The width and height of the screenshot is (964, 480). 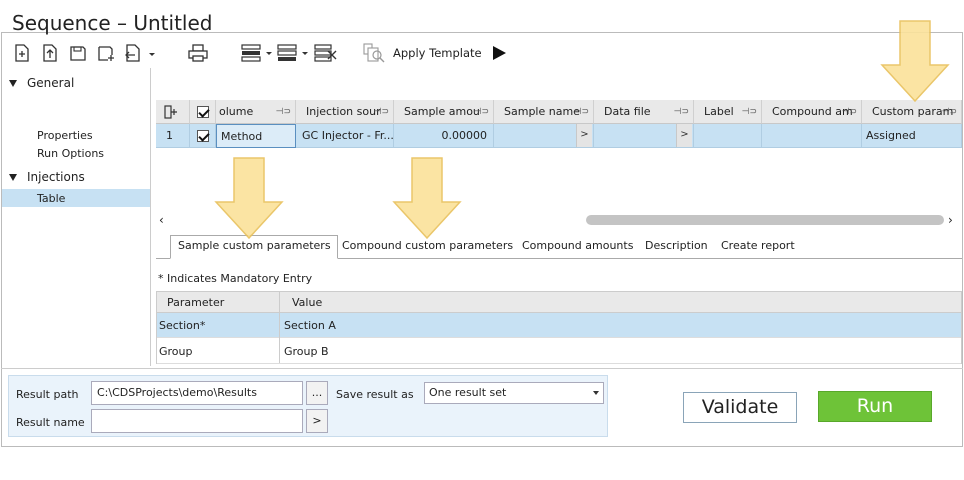 I want to click on result-path-input: C:\CDSProjects\demo\Results, so click(x=197, y=393).